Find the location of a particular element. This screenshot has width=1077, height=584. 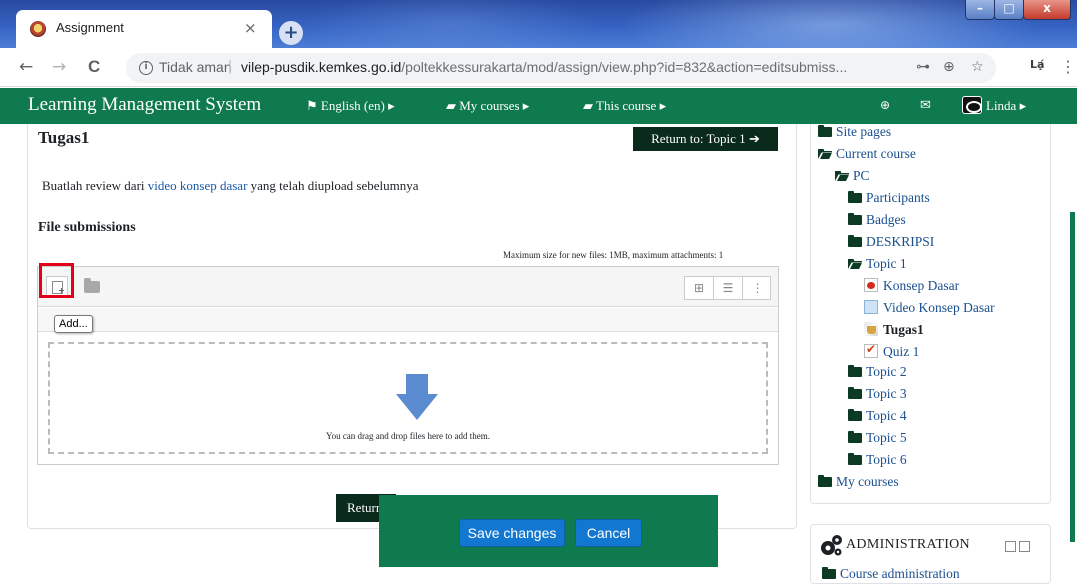

sign-in-icon: ➔ is located at coordinates (754, 138).